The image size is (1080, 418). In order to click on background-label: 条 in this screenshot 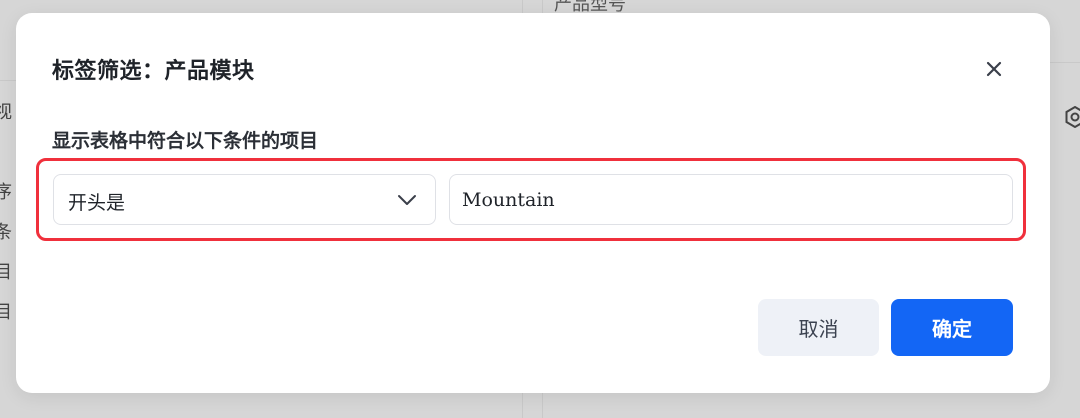, I will do `click(6, 232)`.